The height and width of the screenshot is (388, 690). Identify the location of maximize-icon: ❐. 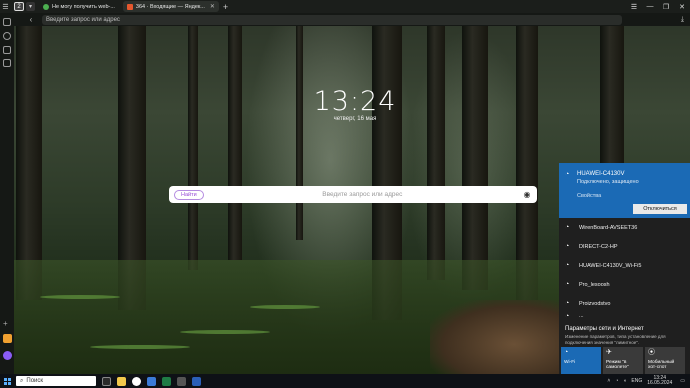
(666, 6).